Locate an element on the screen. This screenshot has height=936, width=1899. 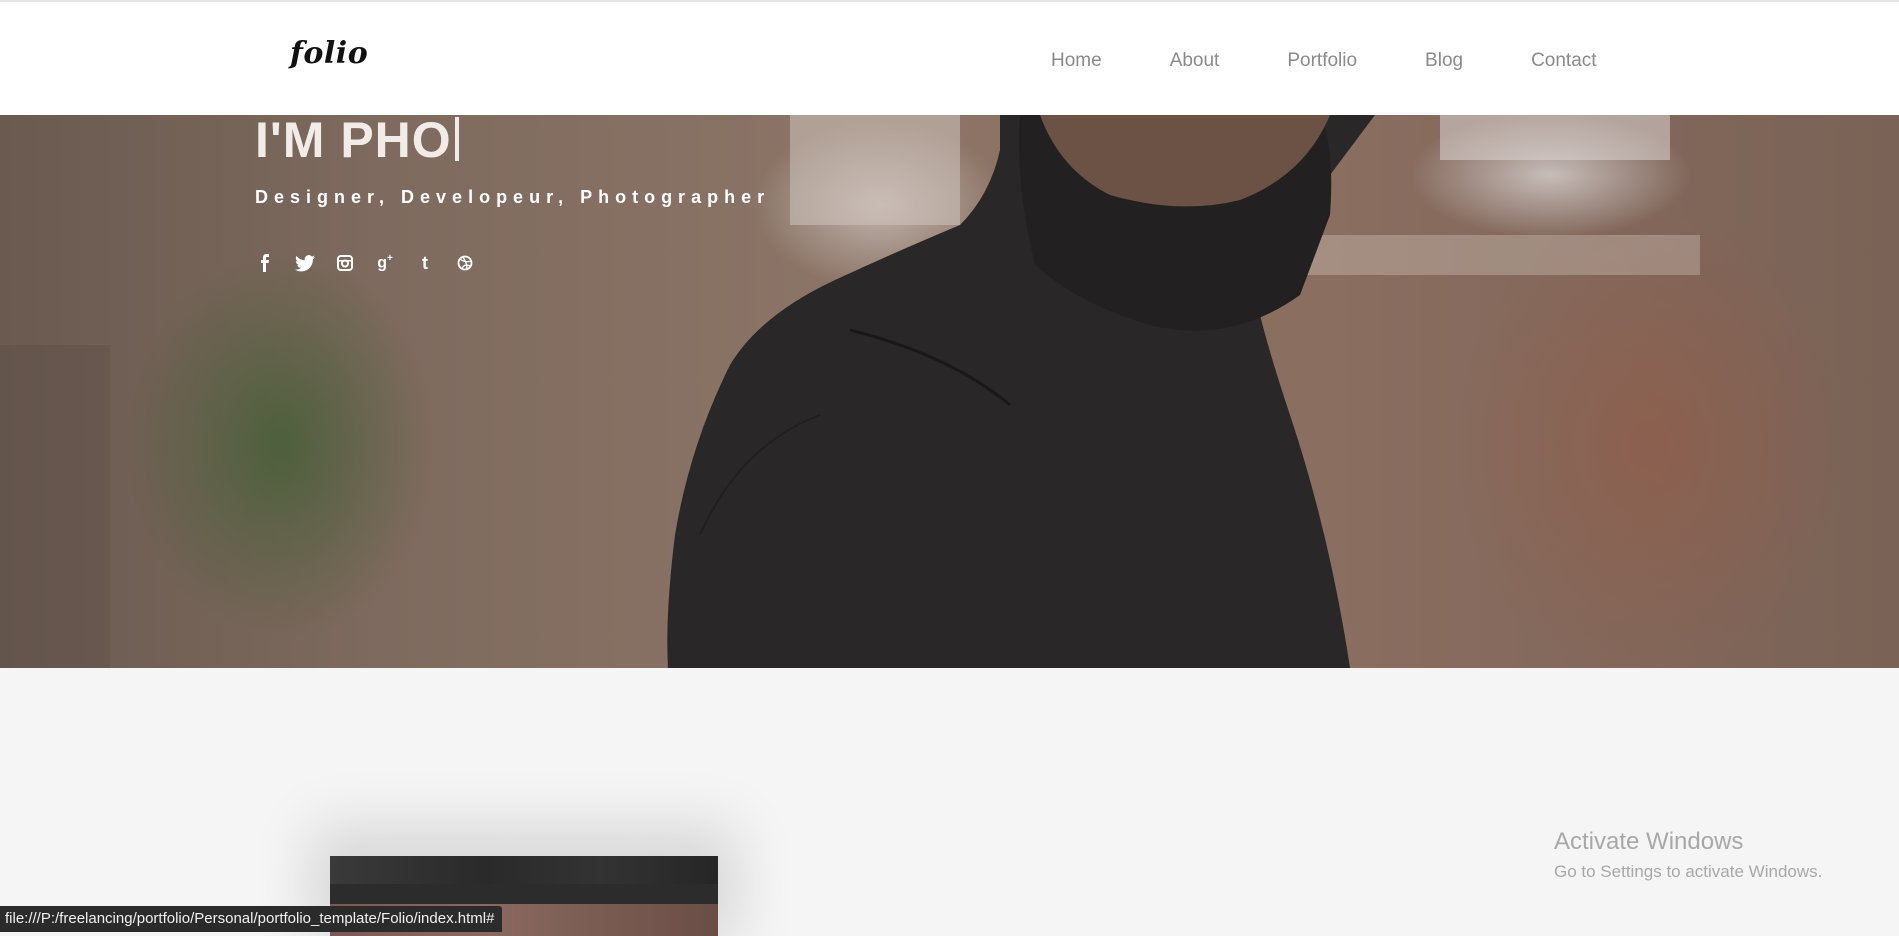
watermark-title: Activate Windows is located at coordinates (1649, 841).